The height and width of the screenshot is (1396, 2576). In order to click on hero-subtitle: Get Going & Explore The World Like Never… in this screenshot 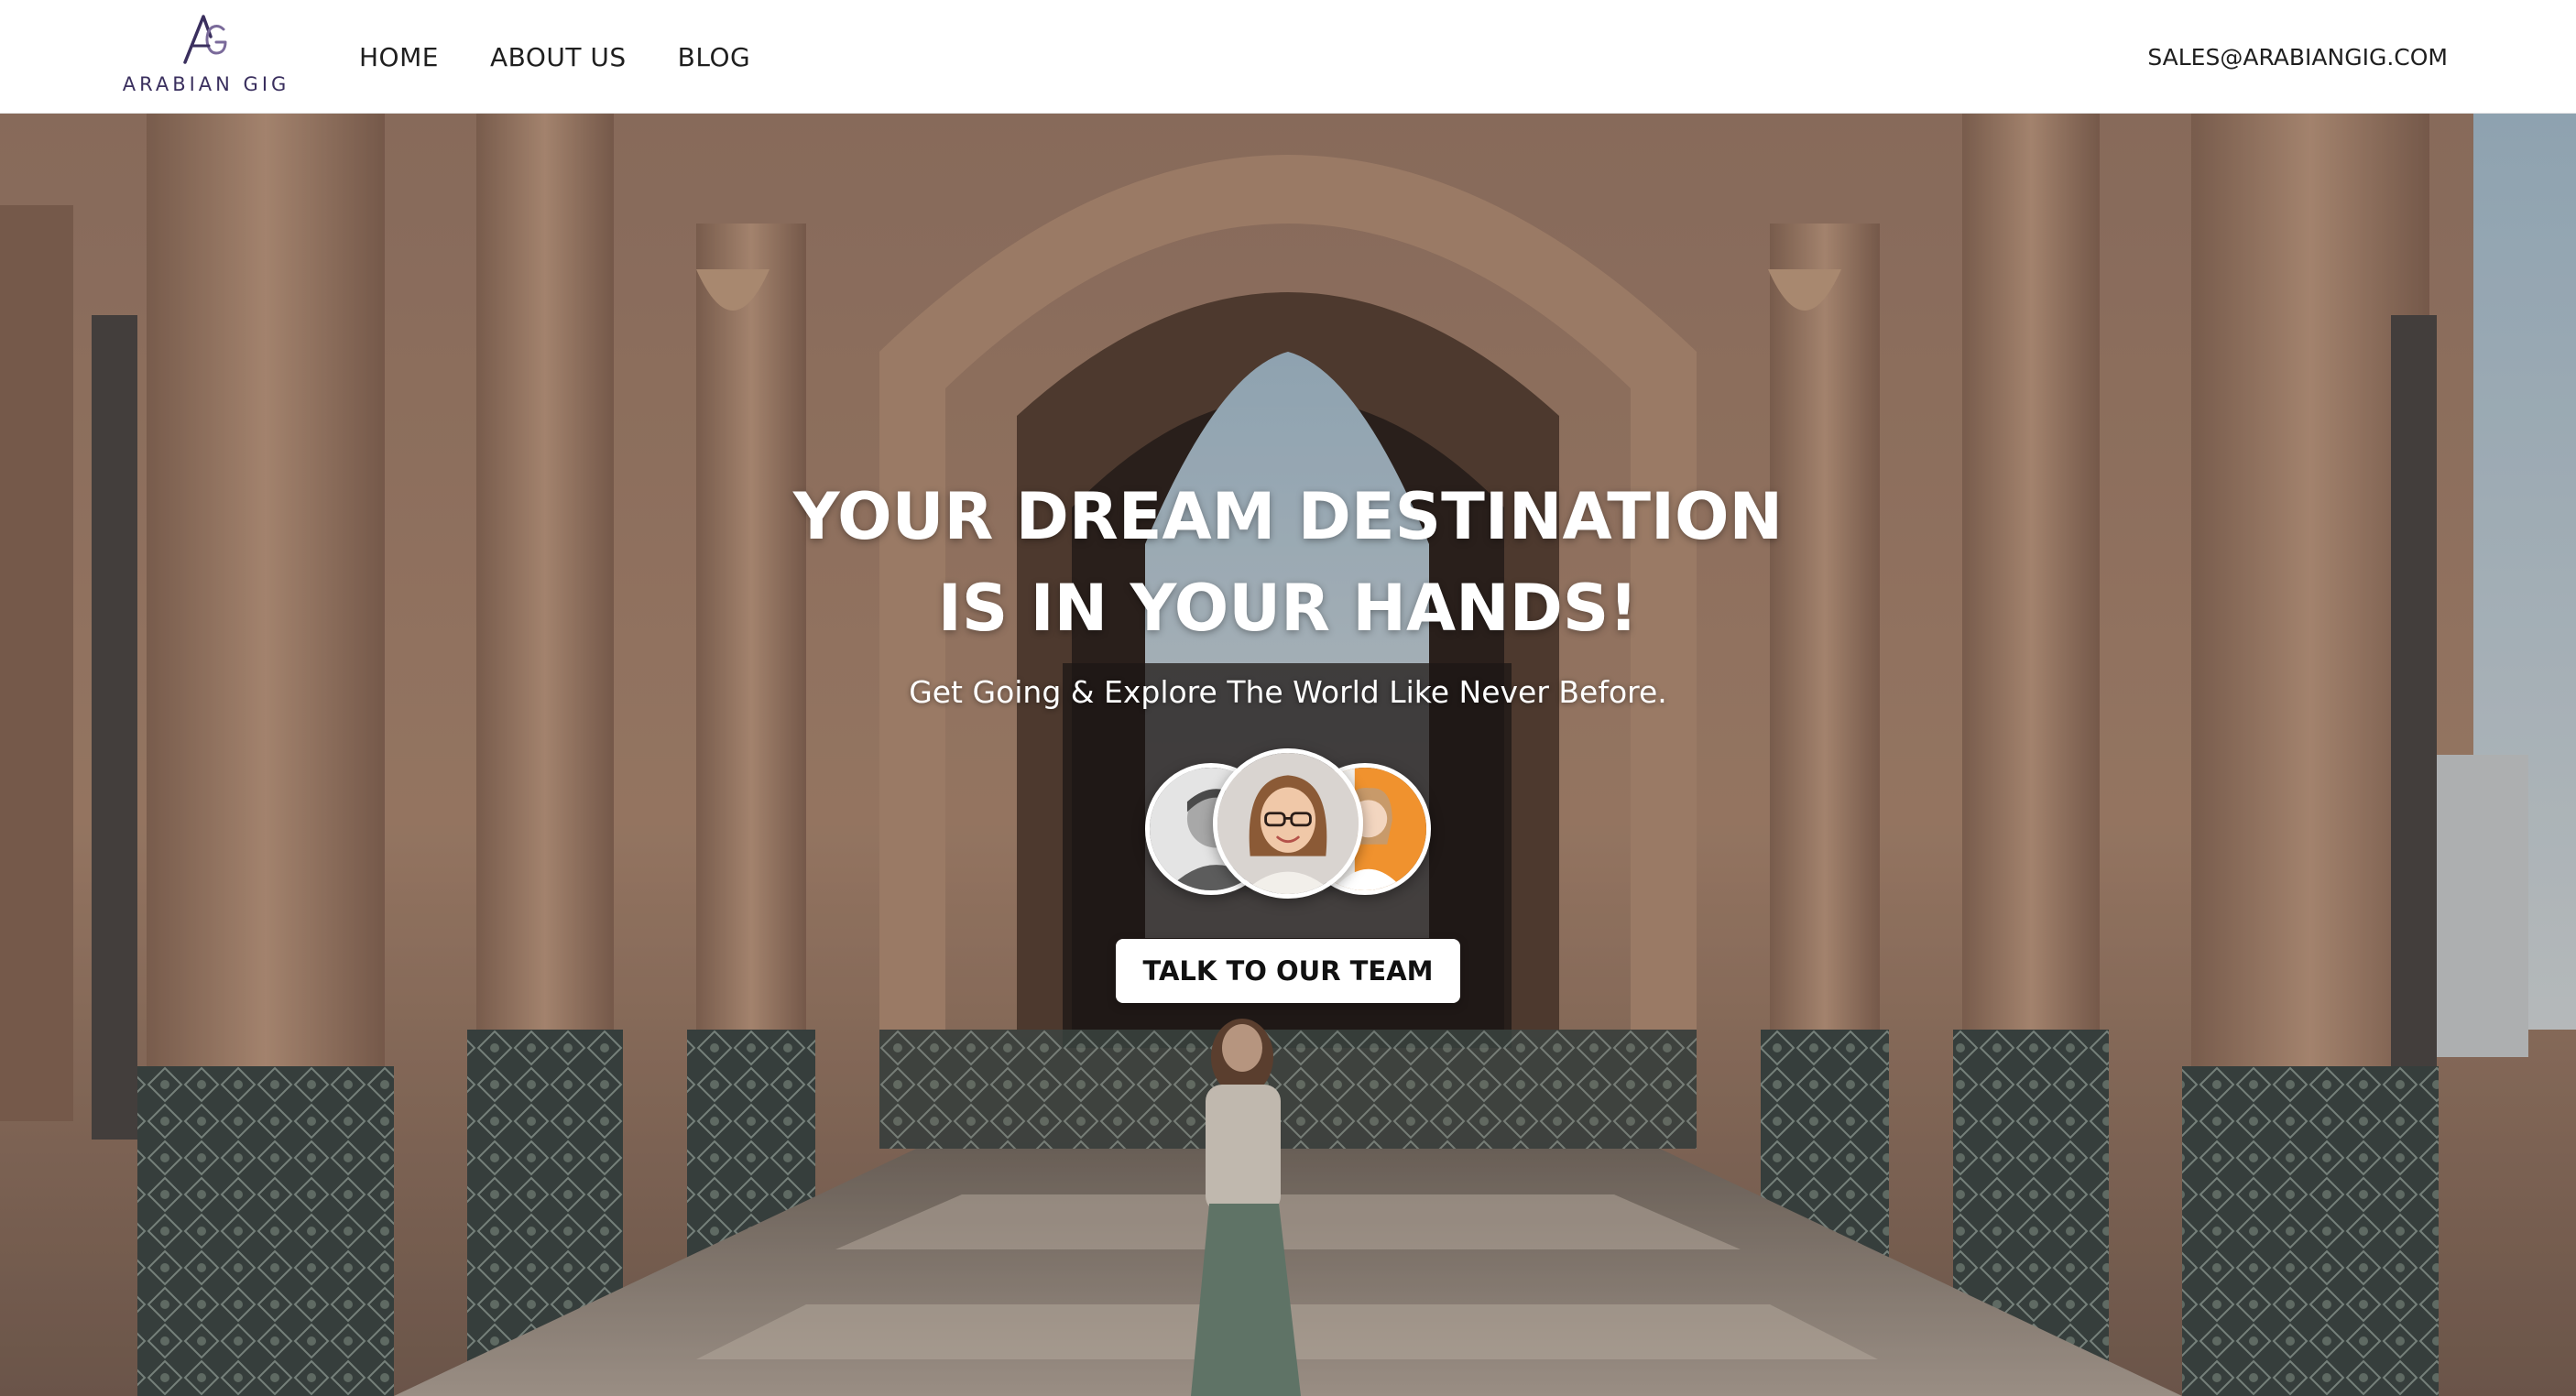, I will do `click(1288, 692)`.